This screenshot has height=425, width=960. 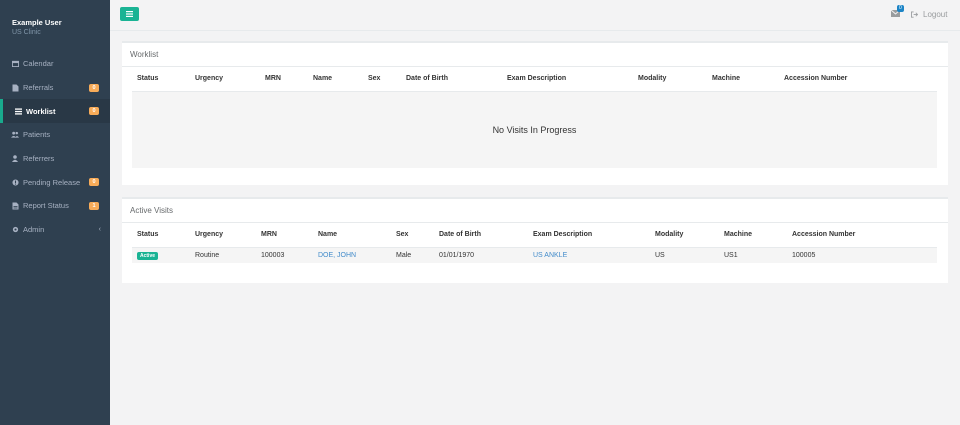 What do you see at coordinates (15, 159) in the screenshot?
I see `user-icon` at bounding box center [15, 159].